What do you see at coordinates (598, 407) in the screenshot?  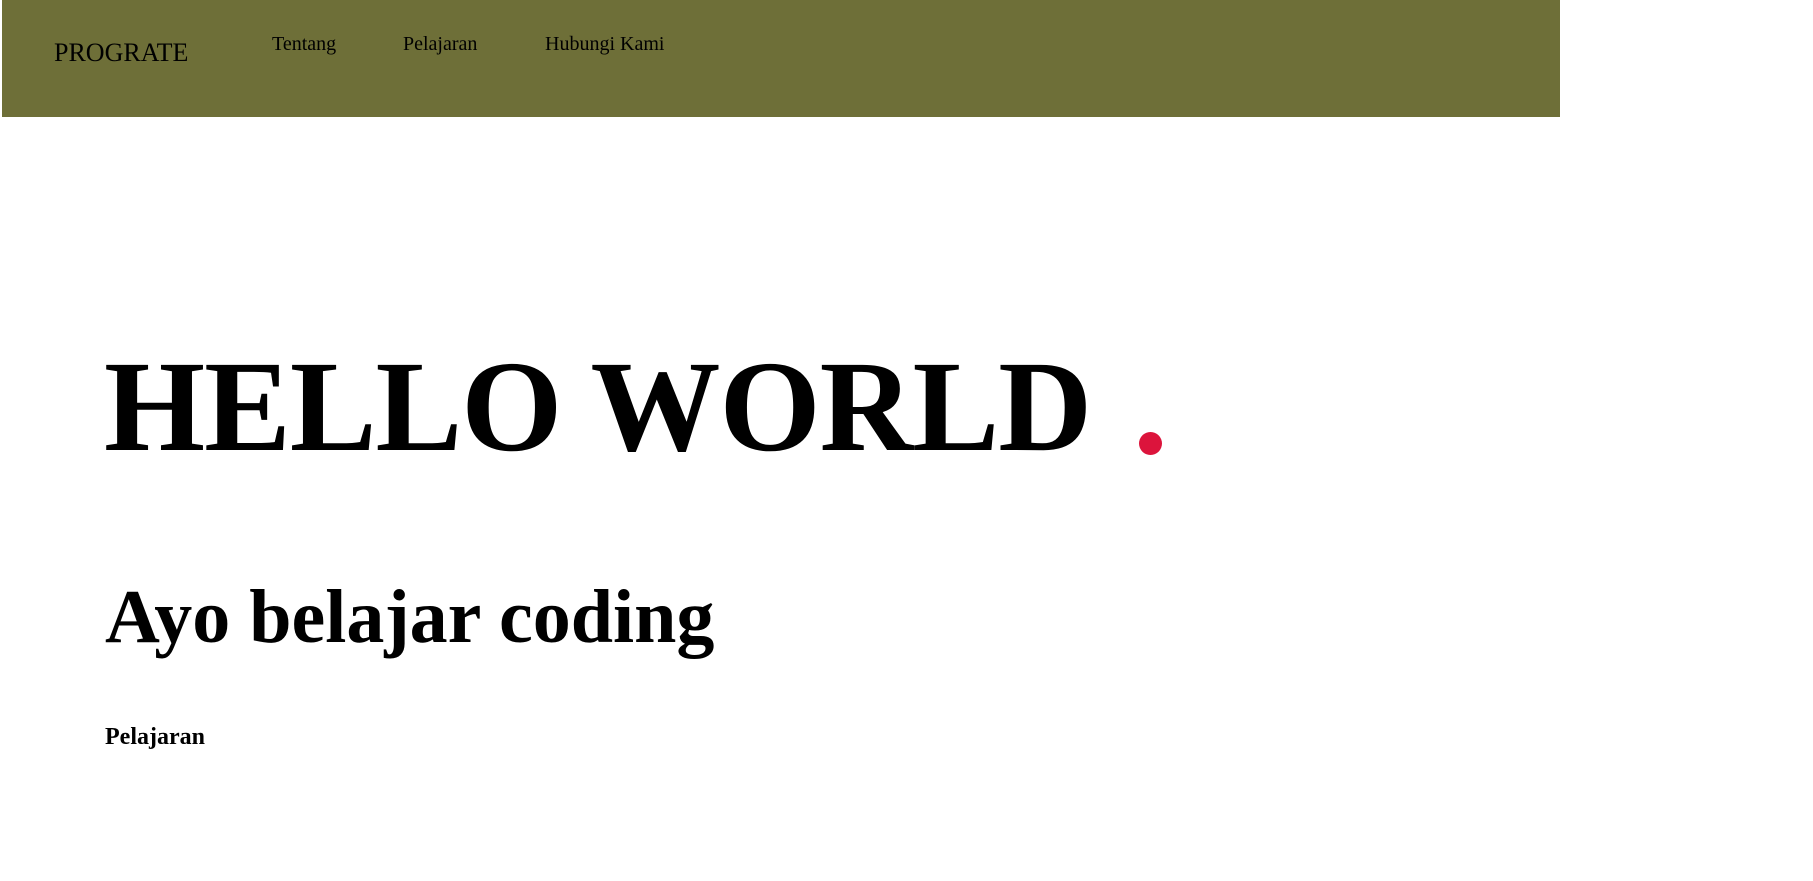 I see `hero-title: HELLO WORLD` at bounding box center [598, 407].